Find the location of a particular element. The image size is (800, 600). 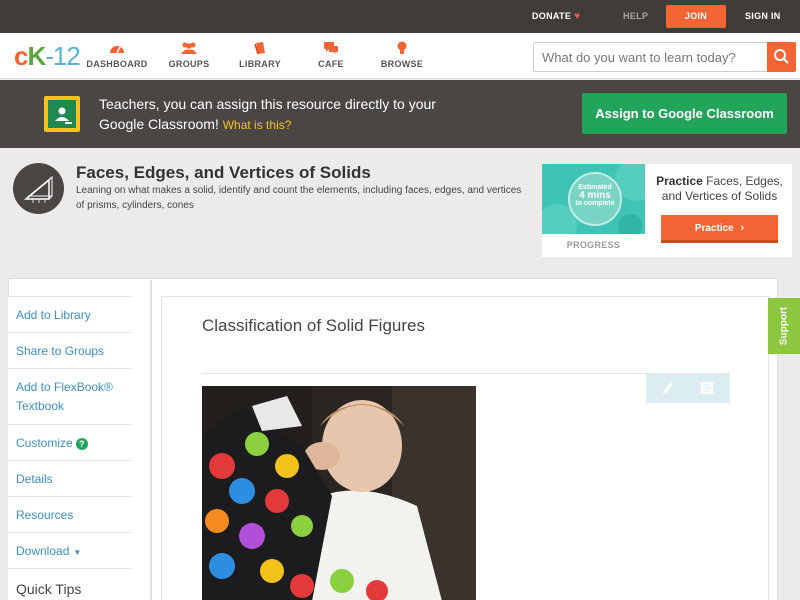

add-to-flexbook-link: Add to FlexBook® Textbook is located at coordinates (69, 396).